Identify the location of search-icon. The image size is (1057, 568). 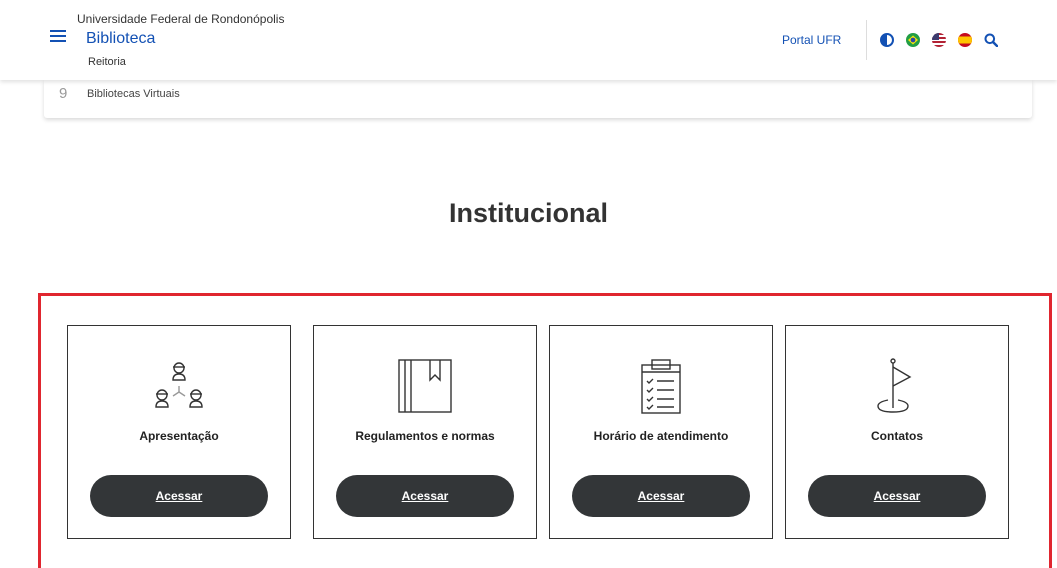
(991, 40).